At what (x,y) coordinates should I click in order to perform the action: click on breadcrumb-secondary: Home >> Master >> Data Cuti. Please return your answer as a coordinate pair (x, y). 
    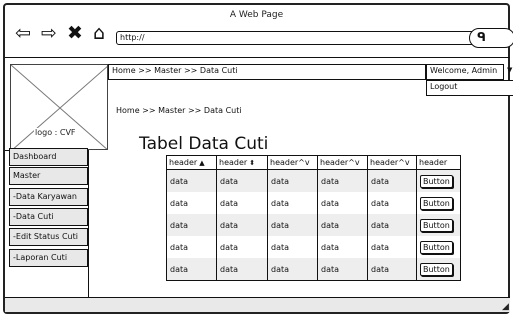
    Looking at the image, I should click on (179, 110).